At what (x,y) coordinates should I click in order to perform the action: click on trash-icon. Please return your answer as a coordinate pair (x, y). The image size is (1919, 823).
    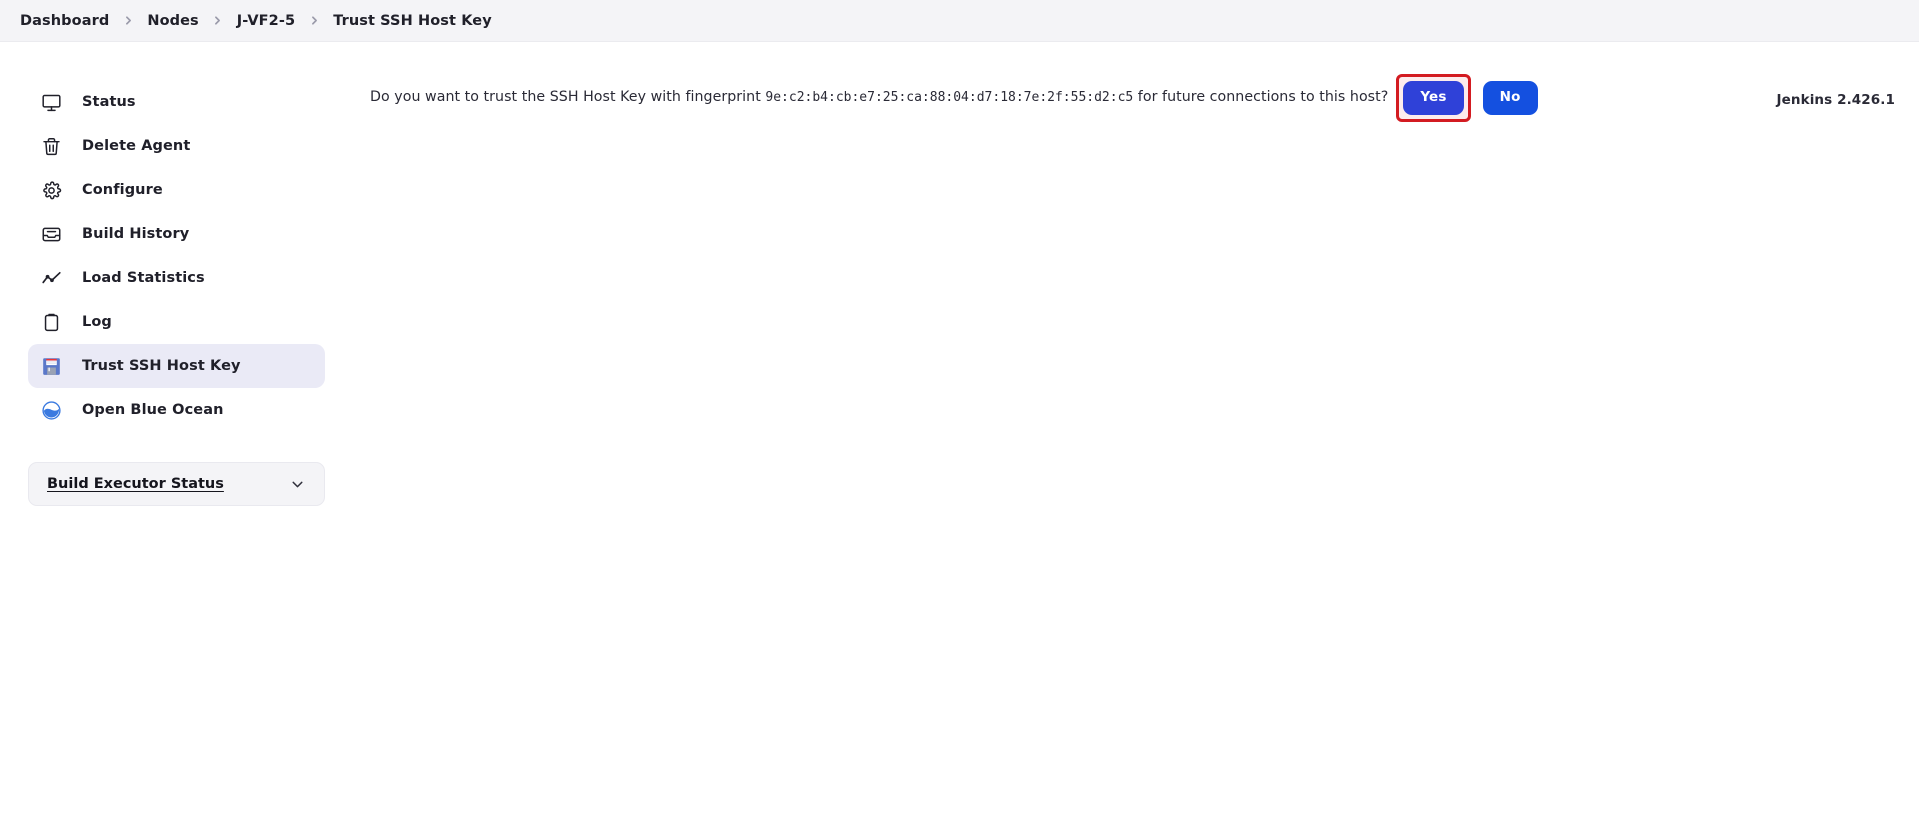
    Looking at the image, I should click on (51, 146).